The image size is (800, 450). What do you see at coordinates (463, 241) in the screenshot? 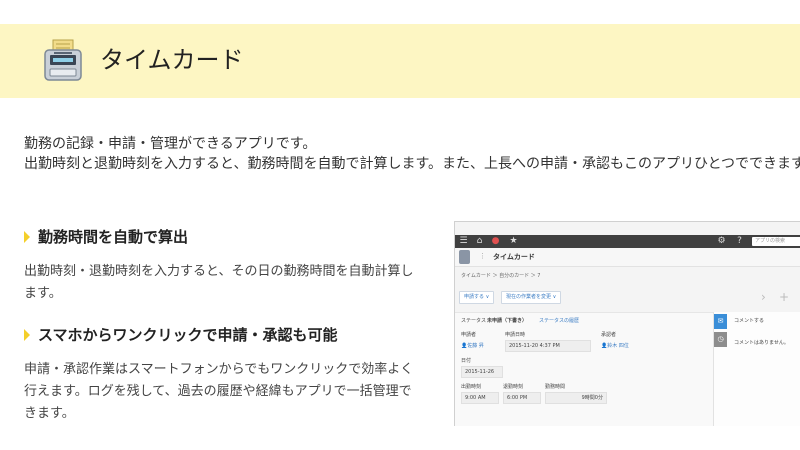
I see `menu-icon: ☰` at bounding box center [463, 241].